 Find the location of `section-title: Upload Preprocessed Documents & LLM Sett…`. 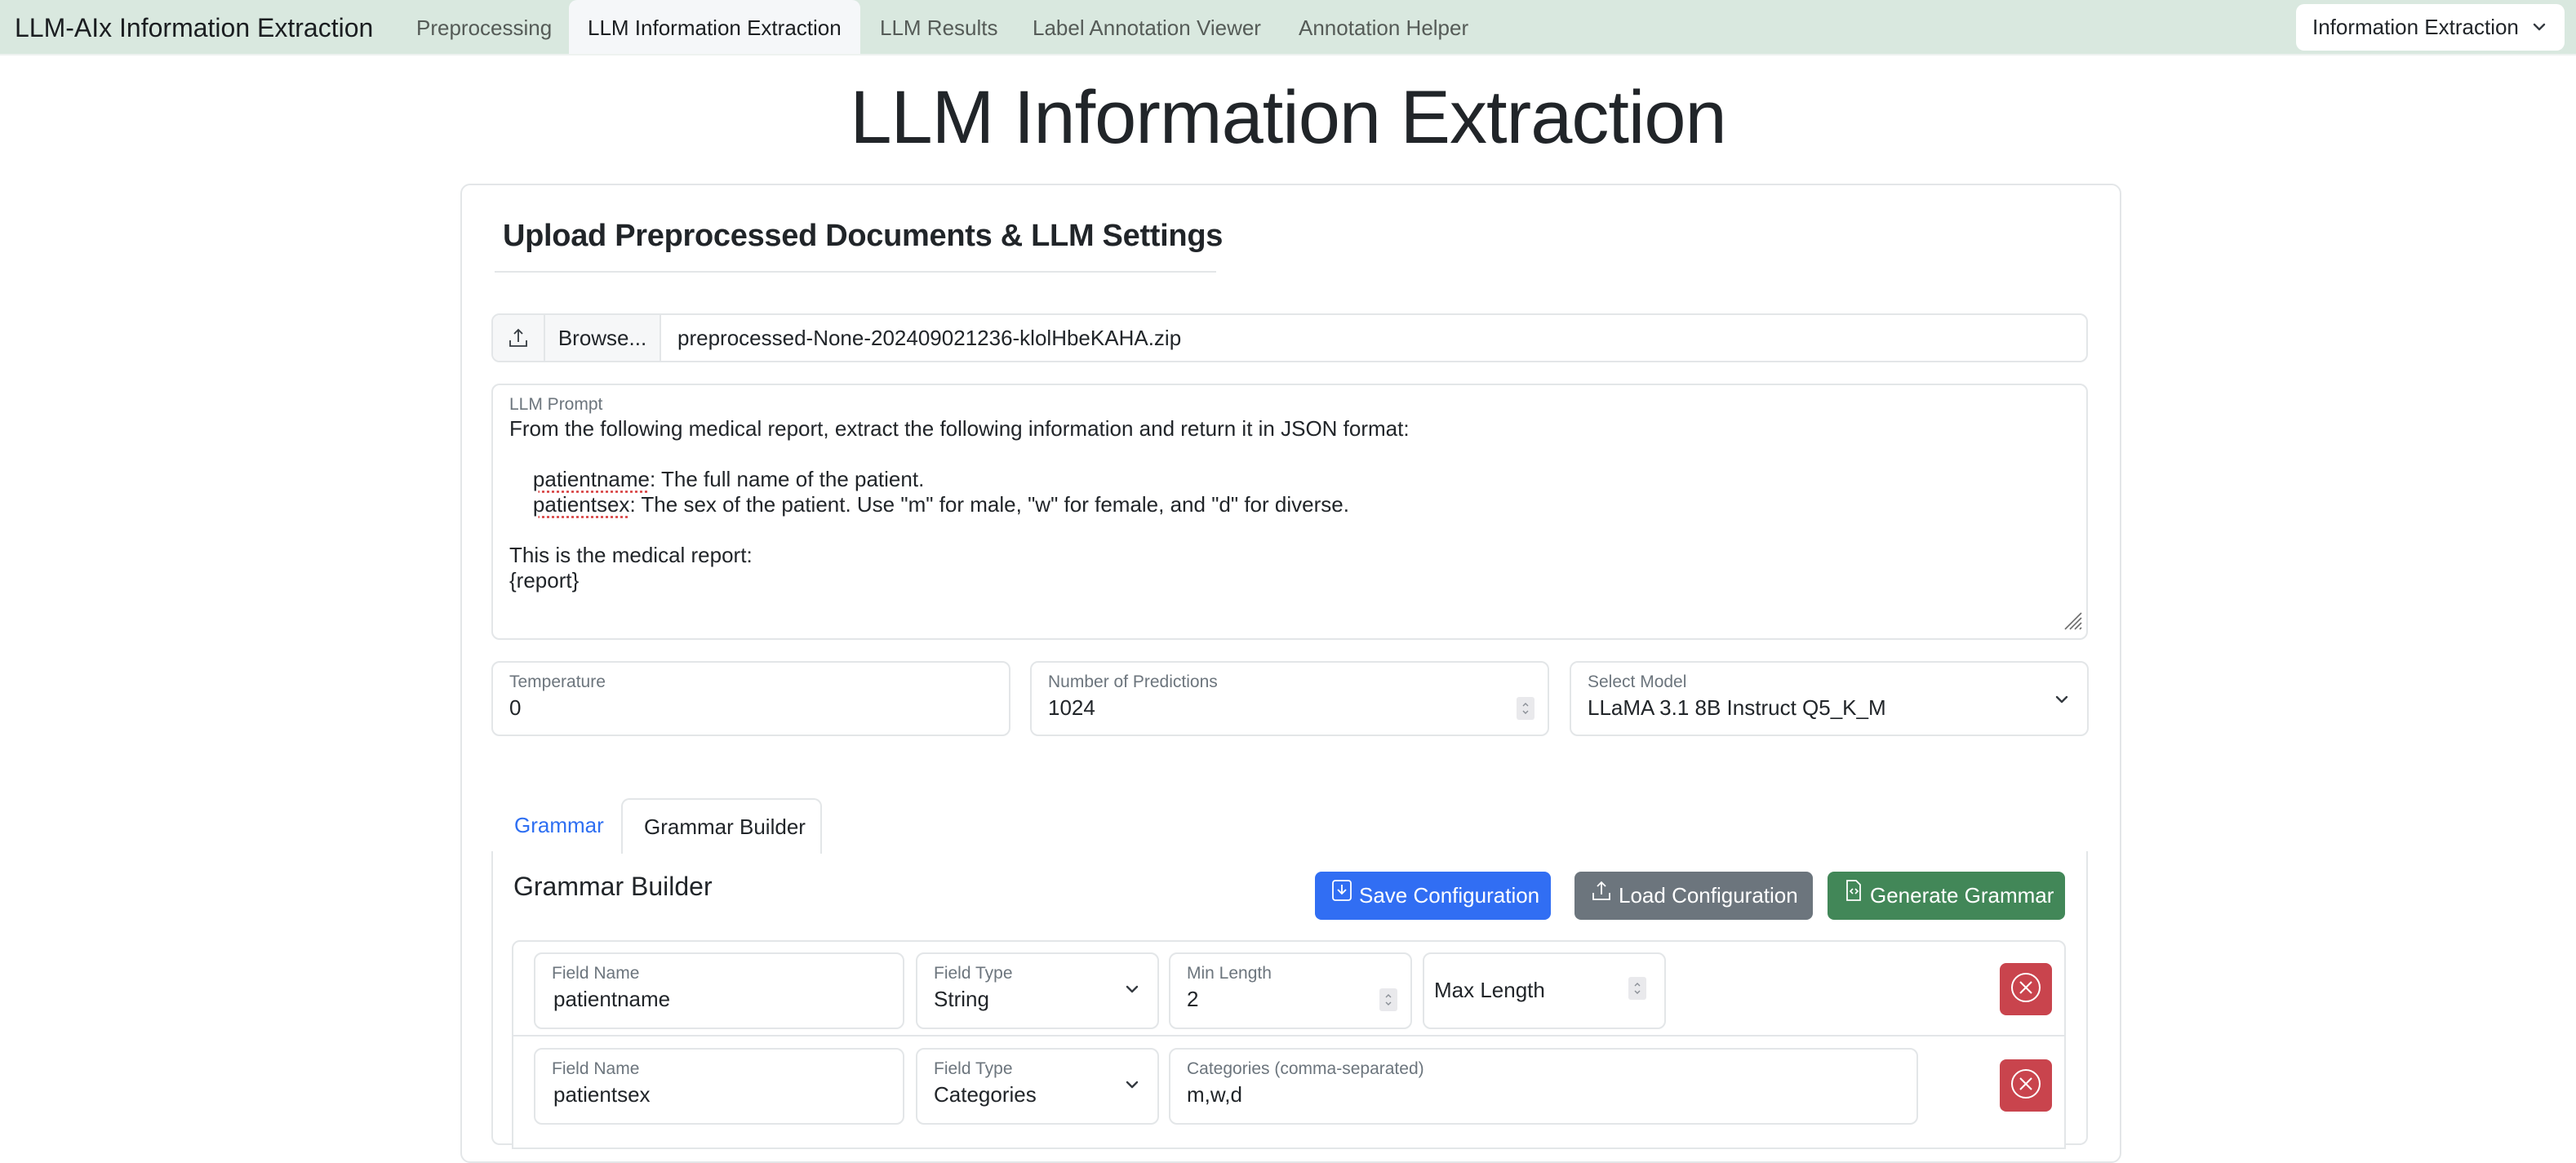

section-title: Upload Preprocessed Documents & LLM Sett… is located at coordinates (863, 236).